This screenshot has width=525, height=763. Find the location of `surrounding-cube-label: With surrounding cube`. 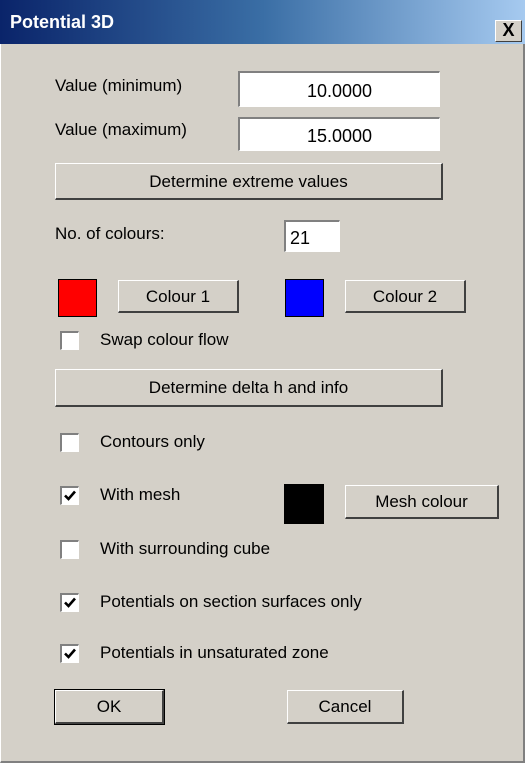

surrounding-cube-label: With surrounding cube is located at coordinates (185, 548).